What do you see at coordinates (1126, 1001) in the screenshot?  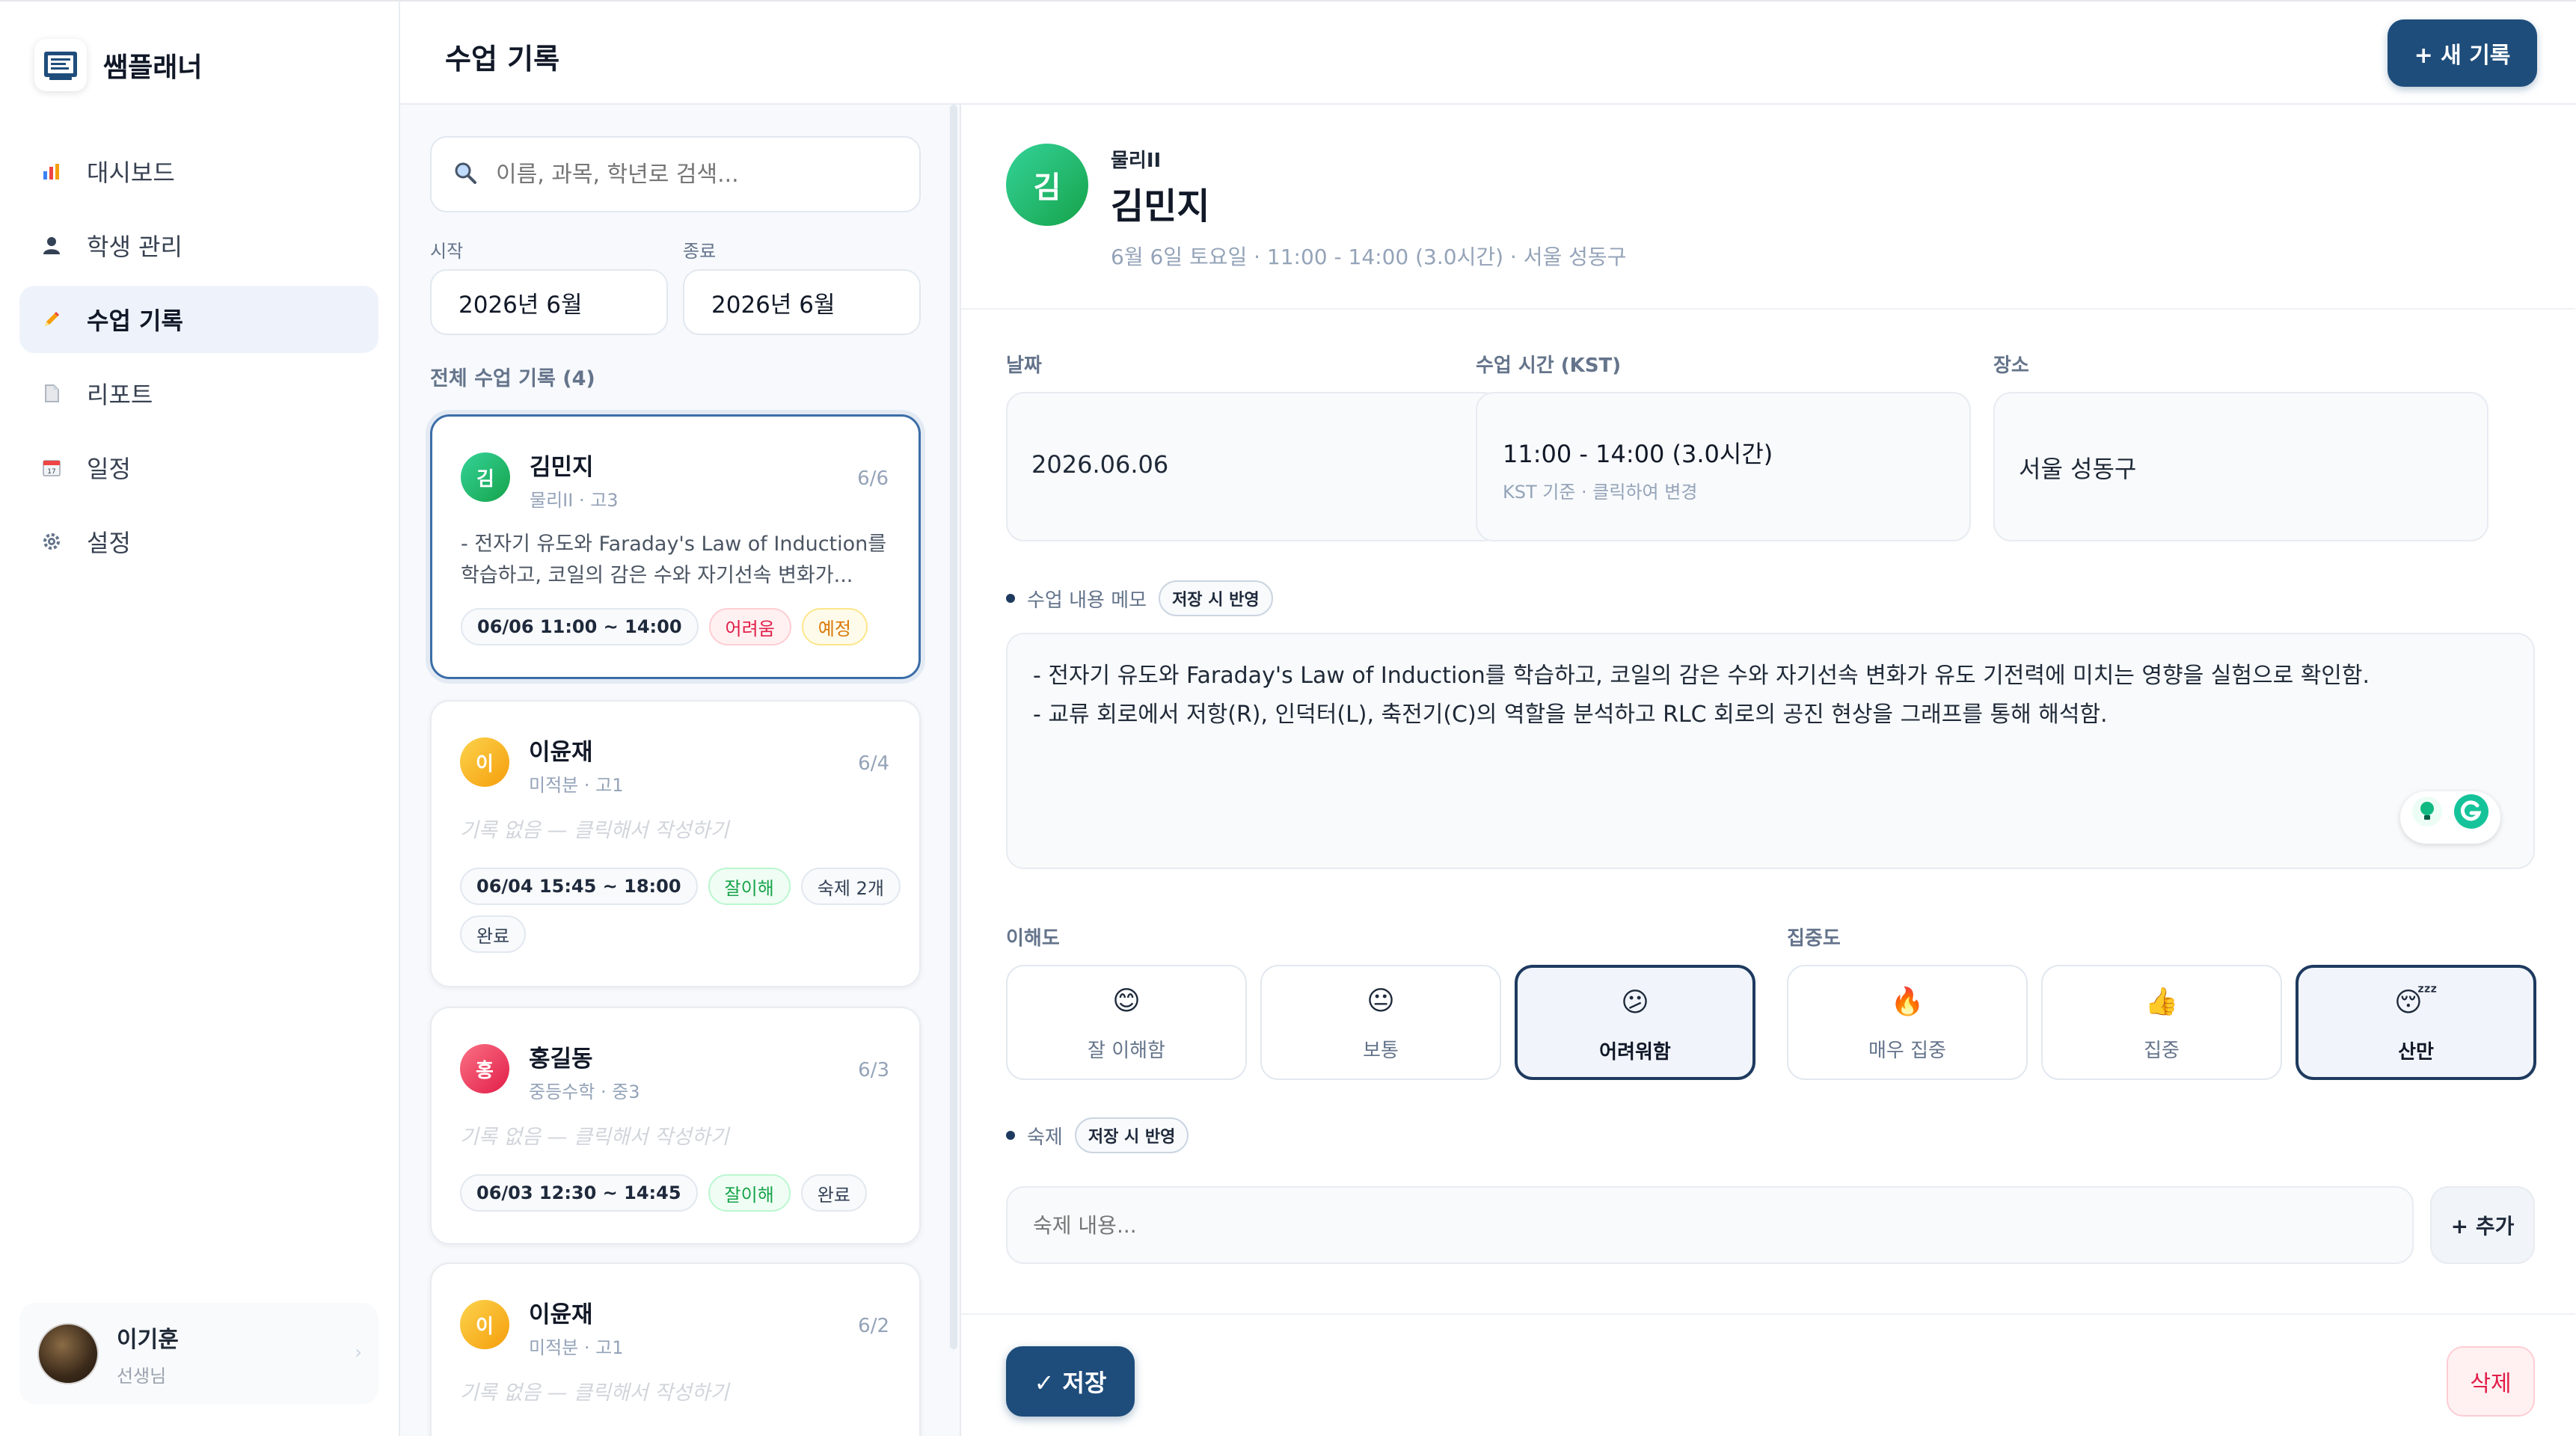 I see `smile-icon: 😊` at bounding box center [1126, 1001].